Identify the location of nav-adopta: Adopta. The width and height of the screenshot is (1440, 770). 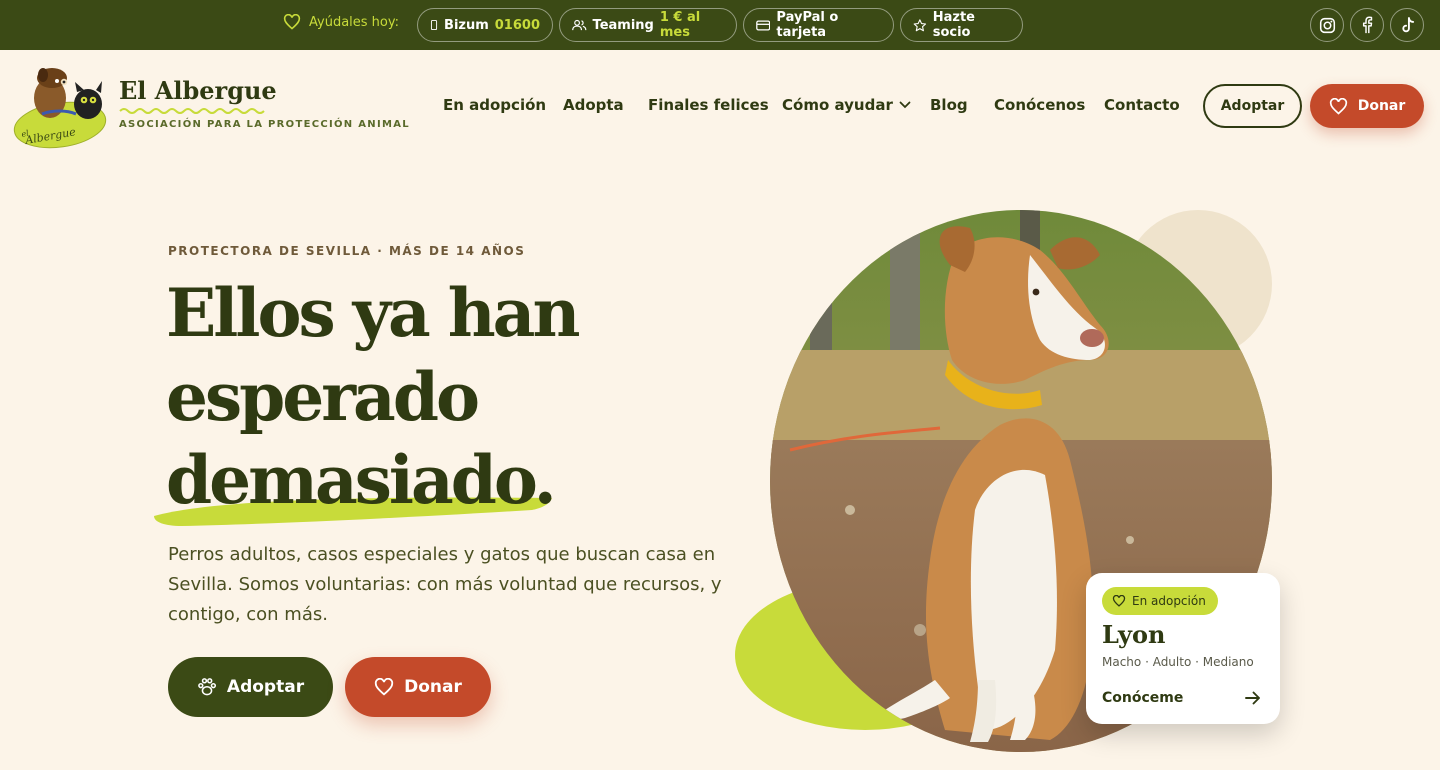
(593, 105).